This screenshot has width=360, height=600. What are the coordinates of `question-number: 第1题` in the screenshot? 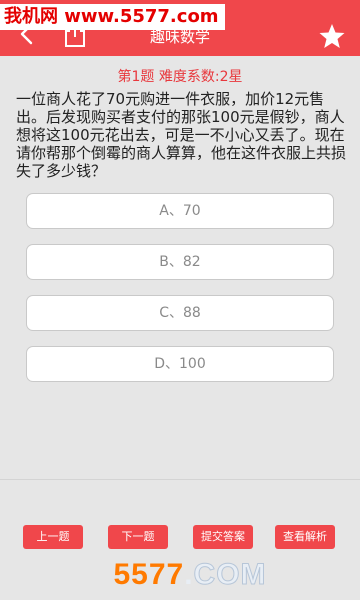 It's located at (136, 77).